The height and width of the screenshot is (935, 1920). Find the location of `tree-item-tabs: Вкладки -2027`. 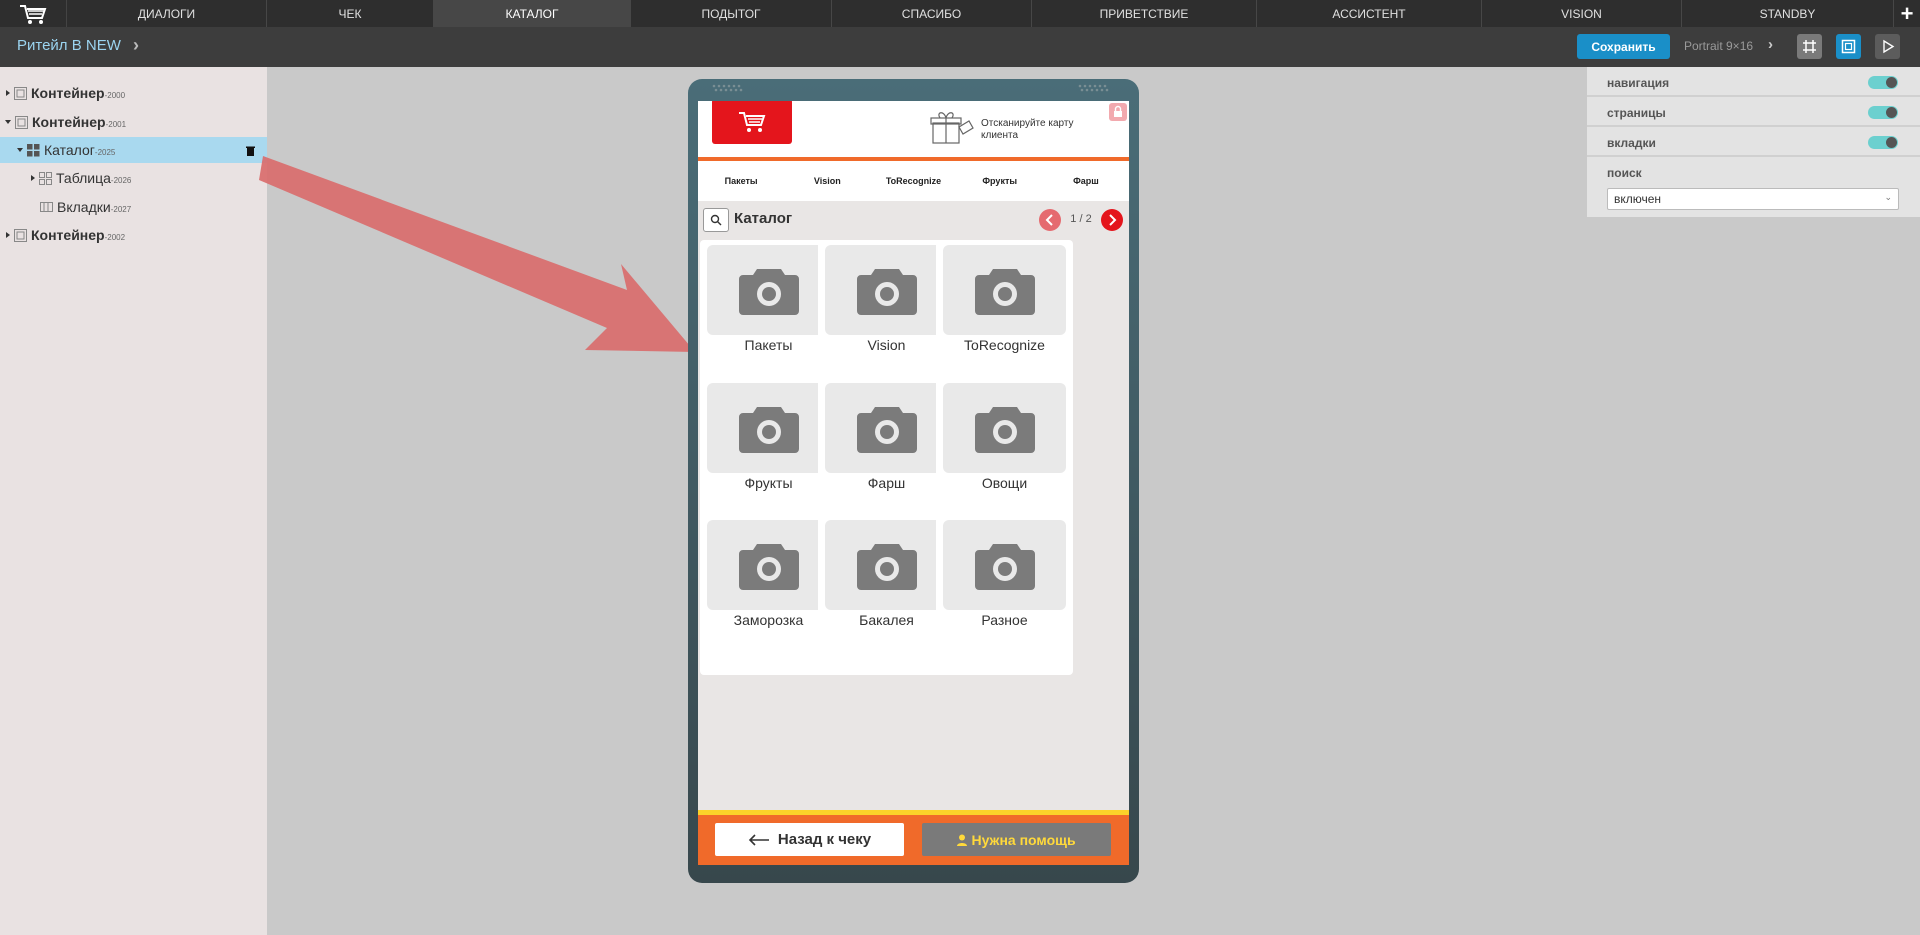

tree-item-tabs: Вкладки -2027 is located at coordinates (133, 207).